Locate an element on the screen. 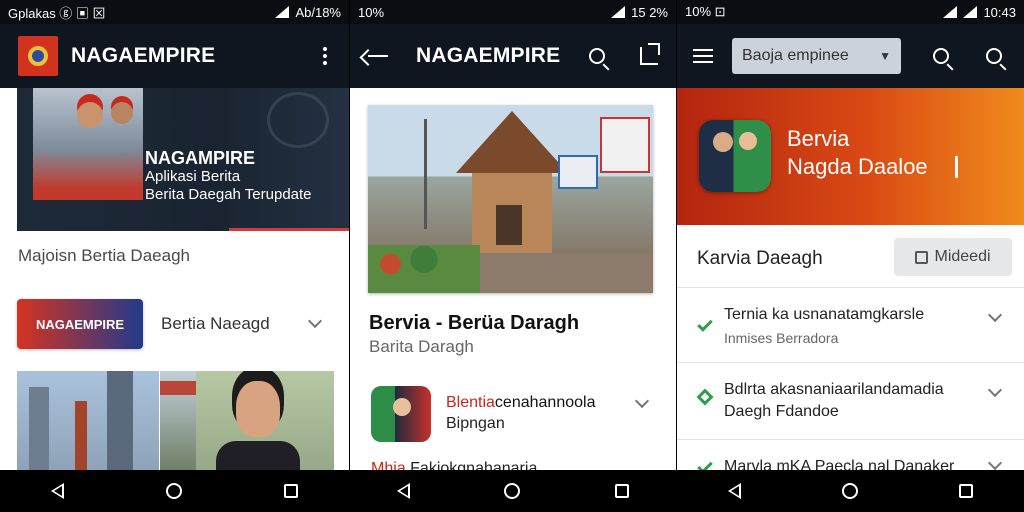 Image resolution: width=1024 pixels, height=512 pixels. more-options-icon is located at coordinates (325, 56).